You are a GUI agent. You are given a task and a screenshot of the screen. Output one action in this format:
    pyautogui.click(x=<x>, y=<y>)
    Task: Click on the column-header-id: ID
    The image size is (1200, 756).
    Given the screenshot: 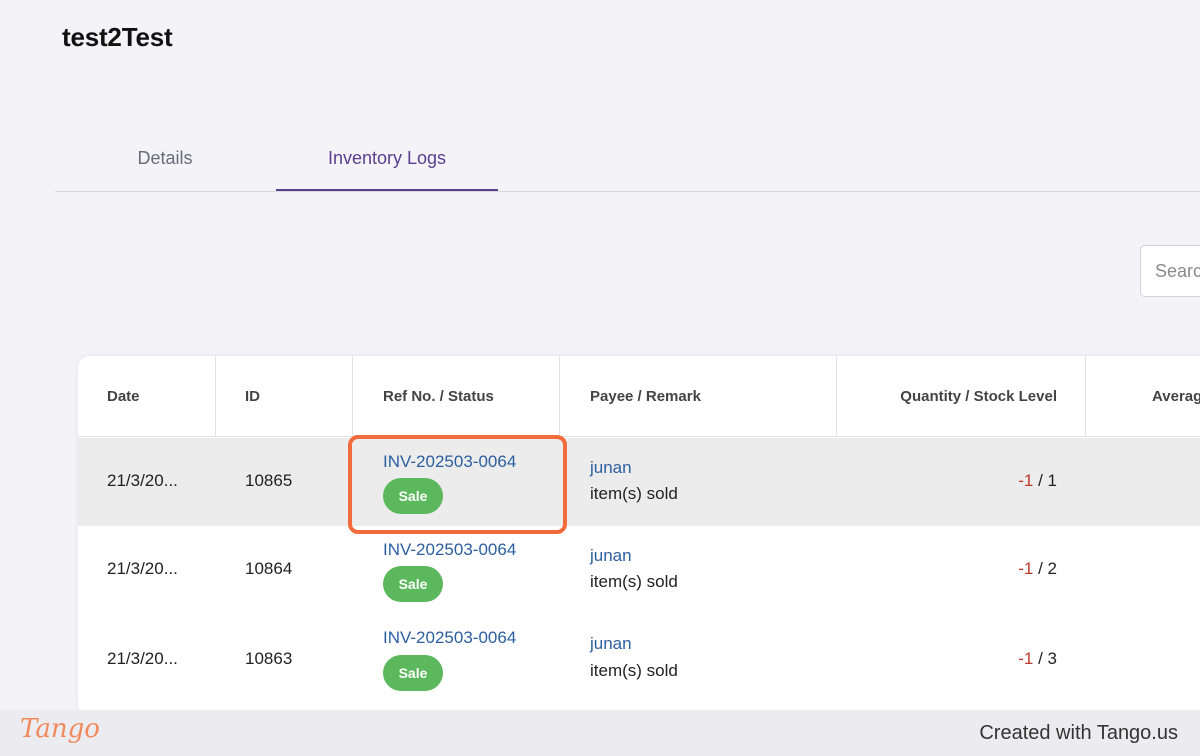 What is the action you would take?
    pyautogui.click(x=252, y=396)
    